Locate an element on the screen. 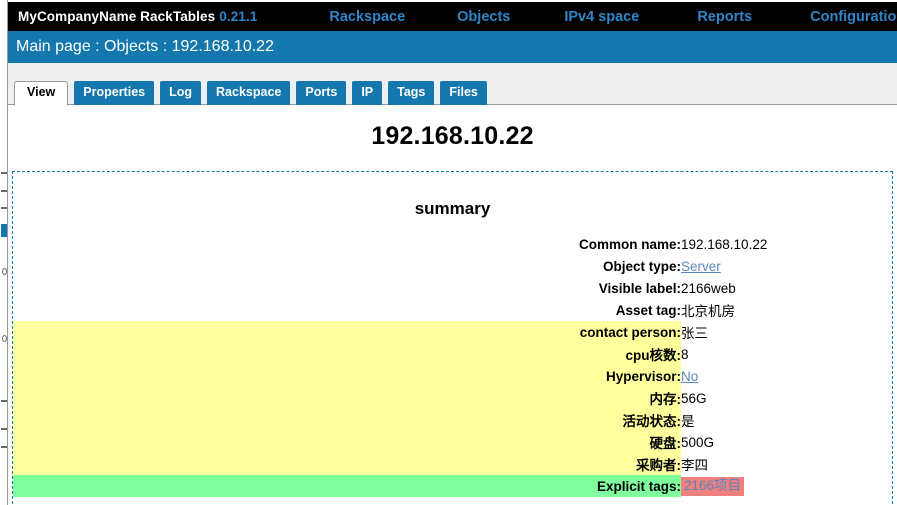 This screenshot has width=897, height=505. tab-tags: Tags is located at coordinates (411, 93).